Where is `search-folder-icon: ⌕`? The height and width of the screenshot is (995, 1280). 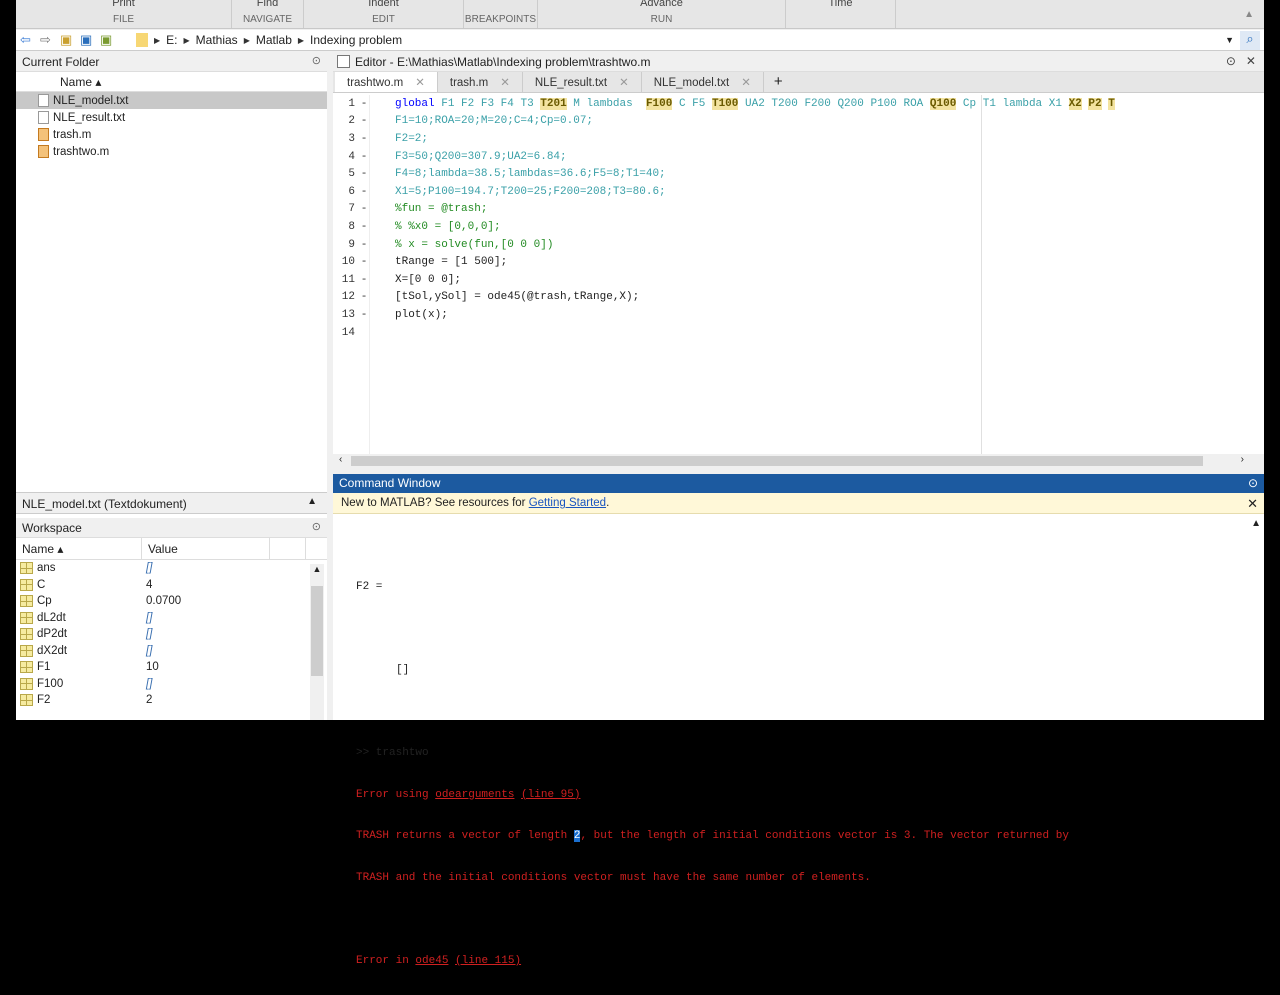
search-folder-icon: ⌕ is located at coordinates (1250, 40).